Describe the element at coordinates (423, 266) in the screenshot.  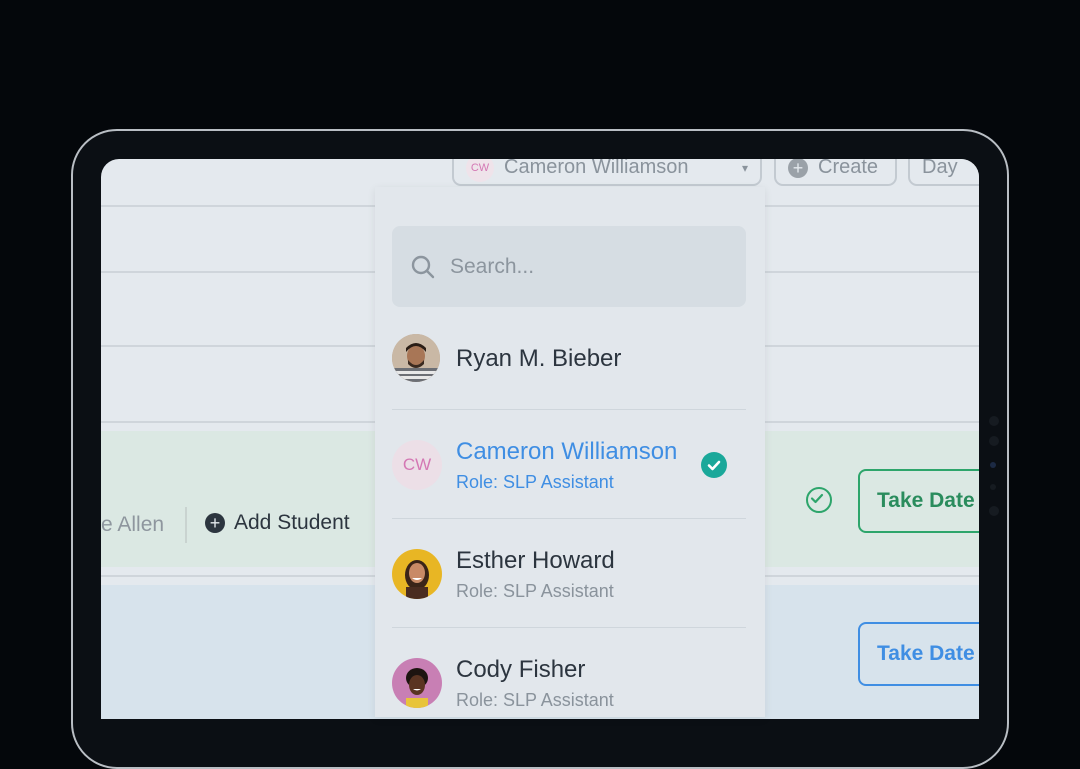
I see `search-icon` at that location.